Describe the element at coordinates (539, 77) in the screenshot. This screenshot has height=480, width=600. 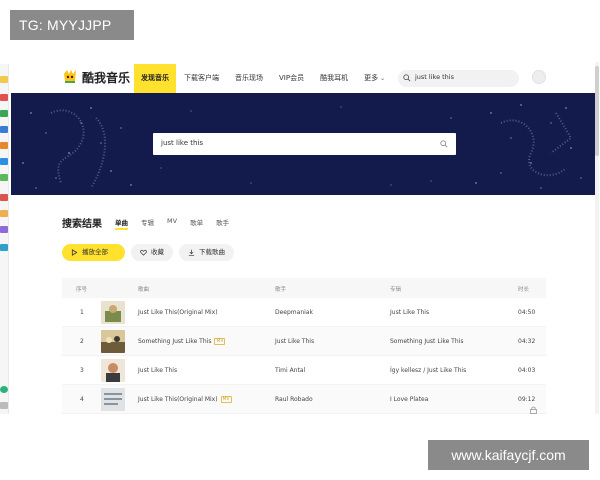
I see `avatar` at that location.